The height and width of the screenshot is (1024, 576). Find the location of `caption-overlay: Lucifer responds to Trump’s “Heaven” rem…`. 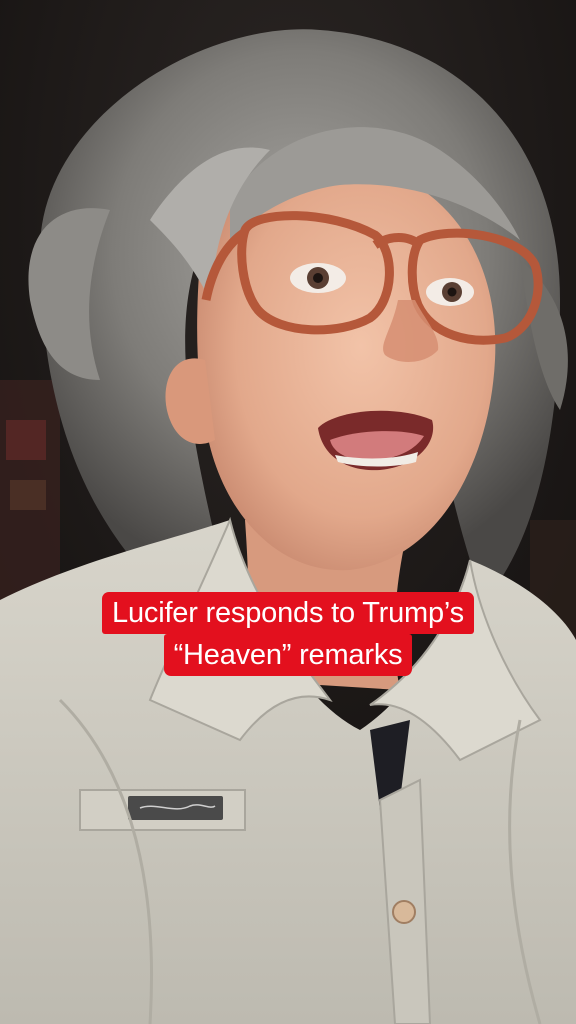

caption-overlay: Lucifer responds to Trump’s “Heaven” rem… is located at coordinates (288, 634).